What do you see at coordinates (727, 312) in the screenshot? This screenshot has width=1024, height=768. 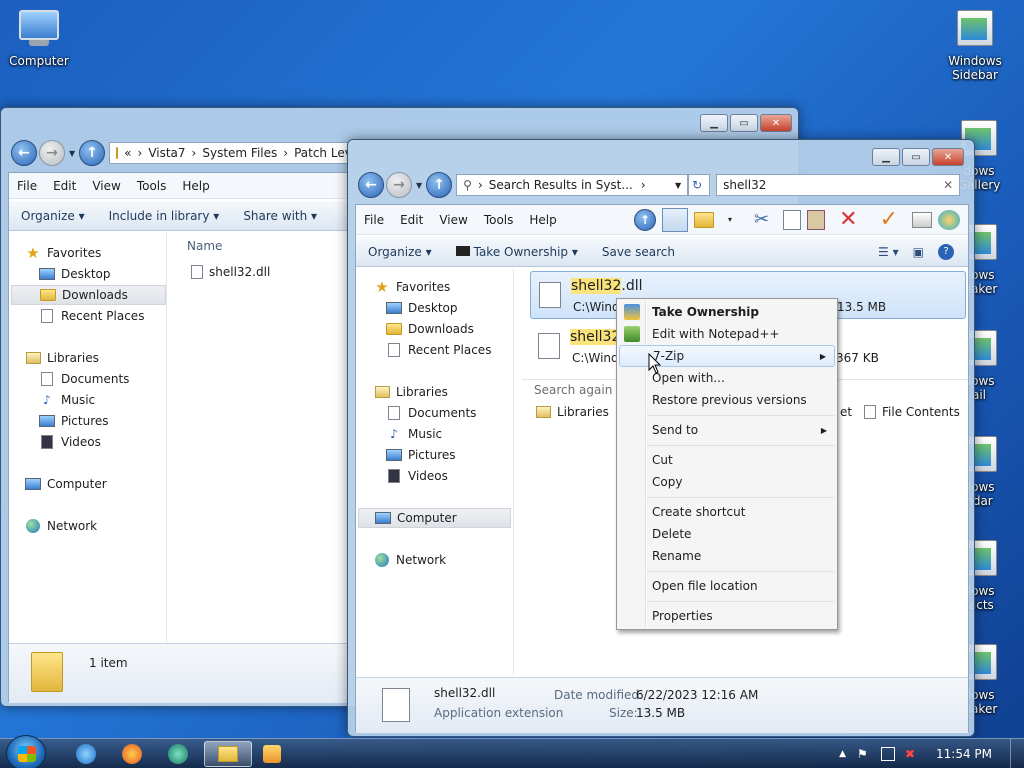 I see `menu-item-take-ownership: Take Ownership` at bounding box center [727, 312].